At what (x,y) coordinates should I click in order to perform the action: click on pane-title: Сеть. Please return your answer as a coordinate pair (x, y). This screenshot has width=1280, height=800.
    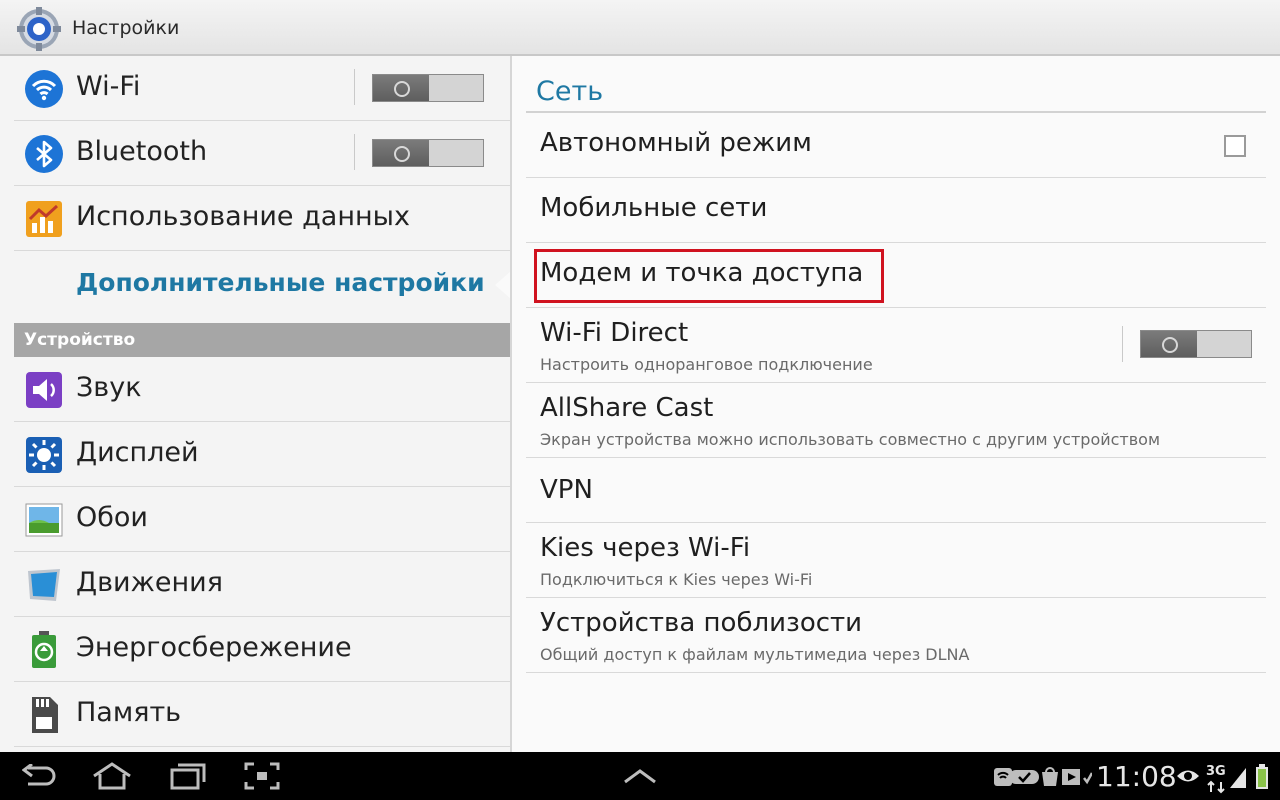
    Looking at the image, I should click on (570, 91).